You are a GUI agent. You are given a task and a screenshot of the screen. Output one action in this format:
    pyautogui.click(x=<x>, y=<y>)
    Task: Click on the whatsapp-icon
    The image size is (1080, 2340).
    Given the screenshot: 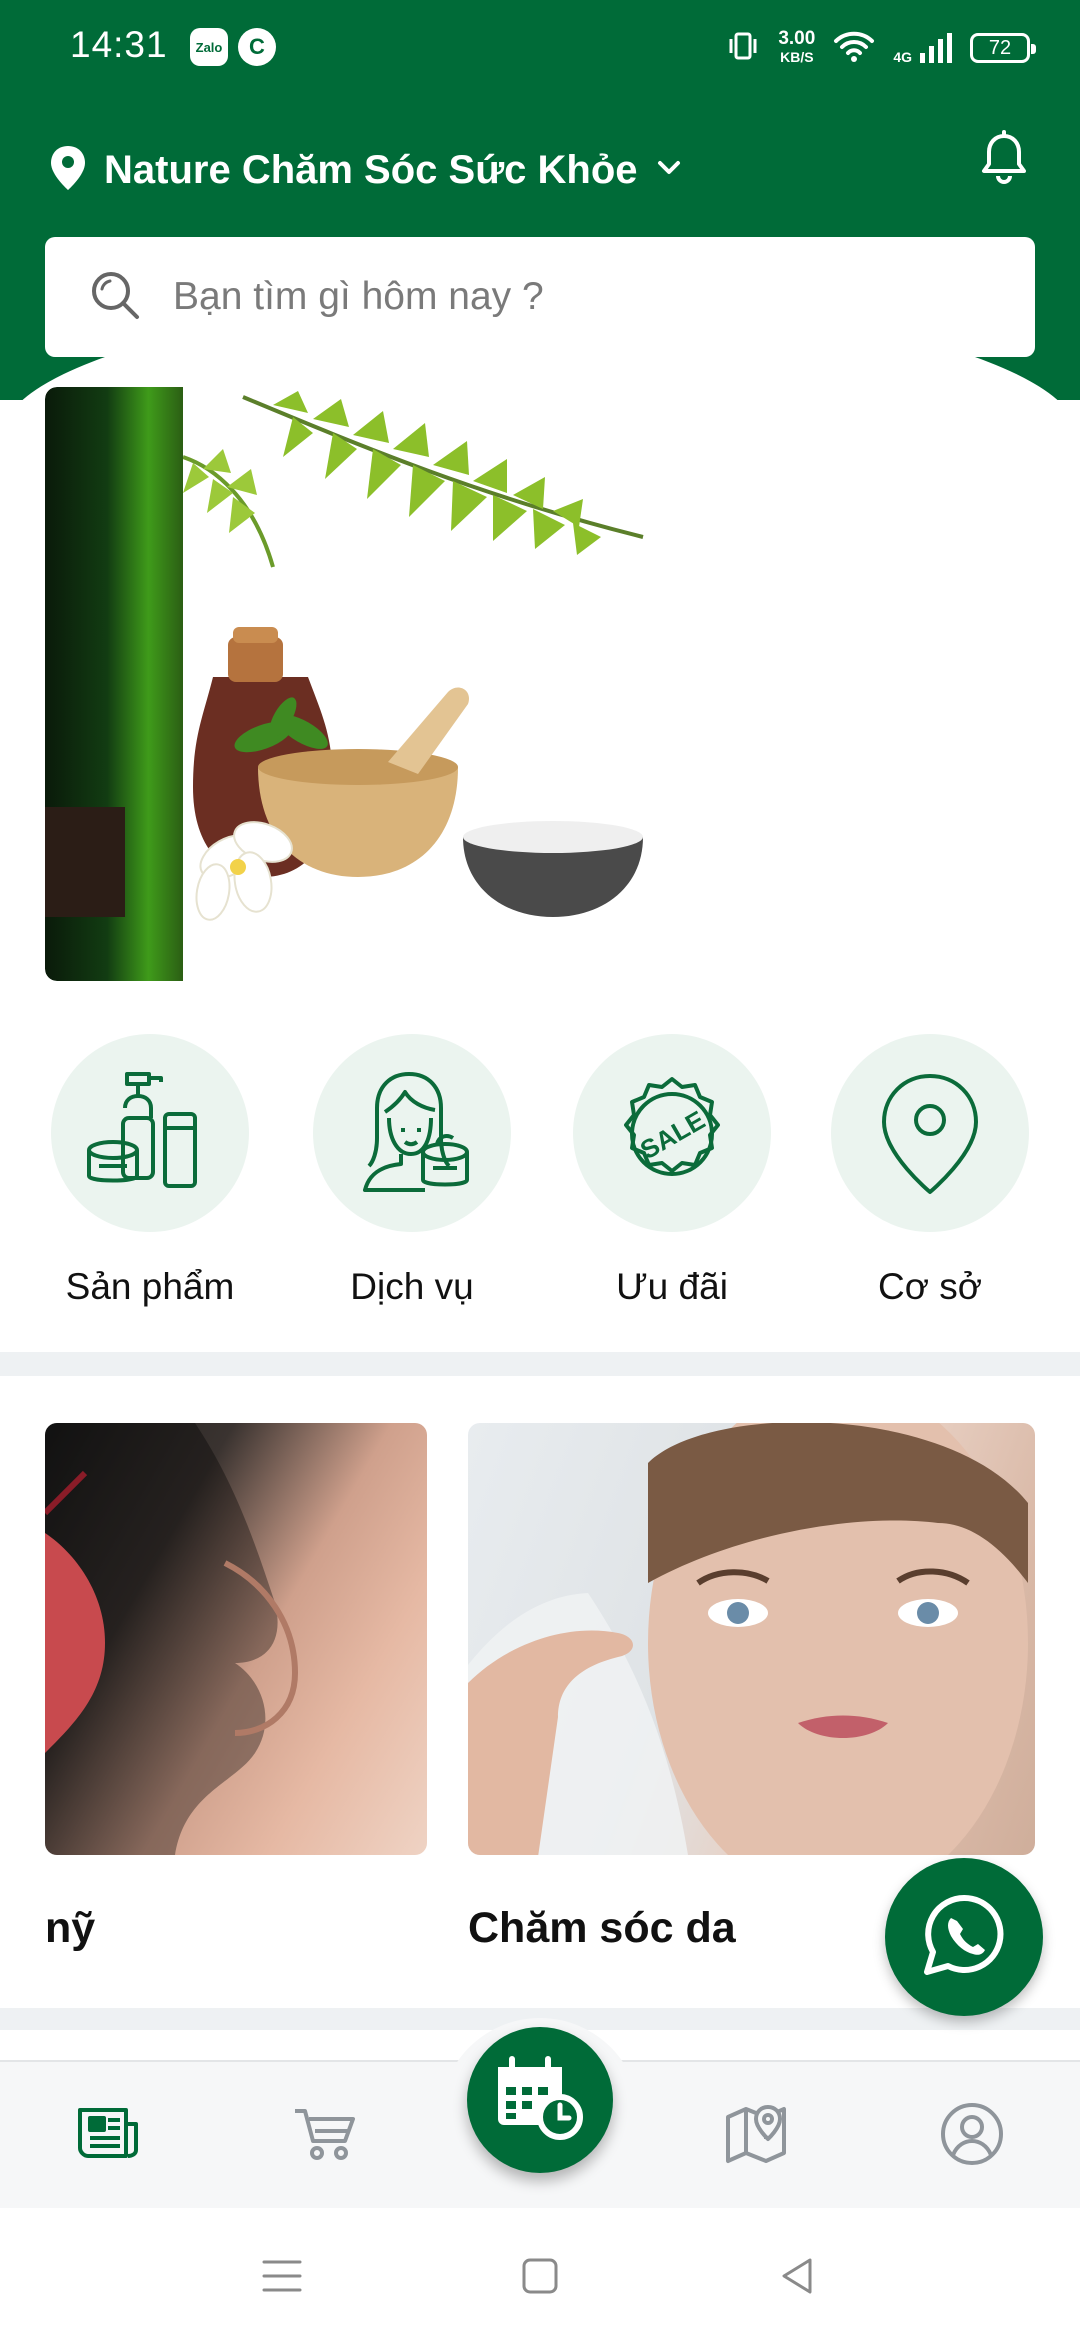 What is the action you would take?
    pyautogui.click(x=964, y=1937)
    